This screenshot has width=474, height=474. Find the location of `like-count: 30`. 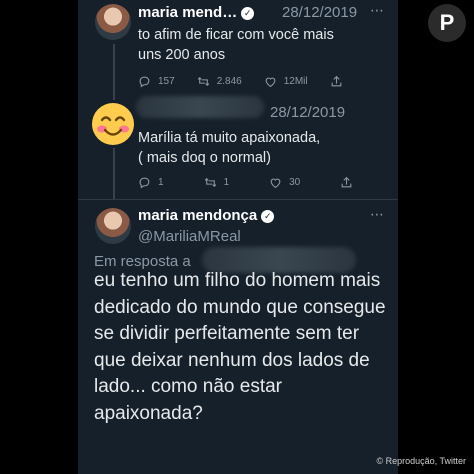

like-count: 30 is located at coordinates (295, 182).